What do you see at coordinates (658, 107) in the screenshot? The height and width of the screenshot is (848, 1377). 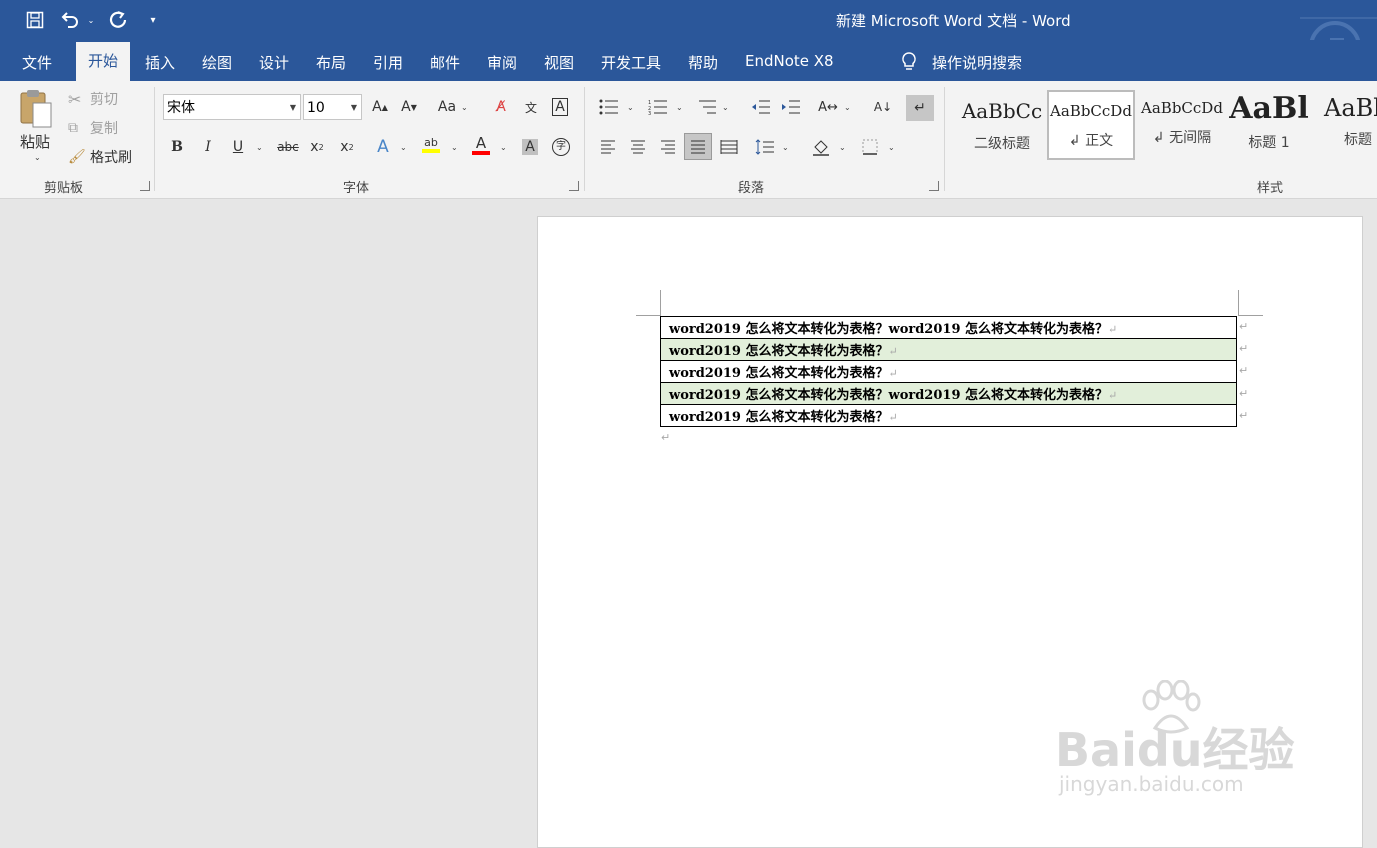 I see `numbering-icon: 123` at bounding box center [658, 107].